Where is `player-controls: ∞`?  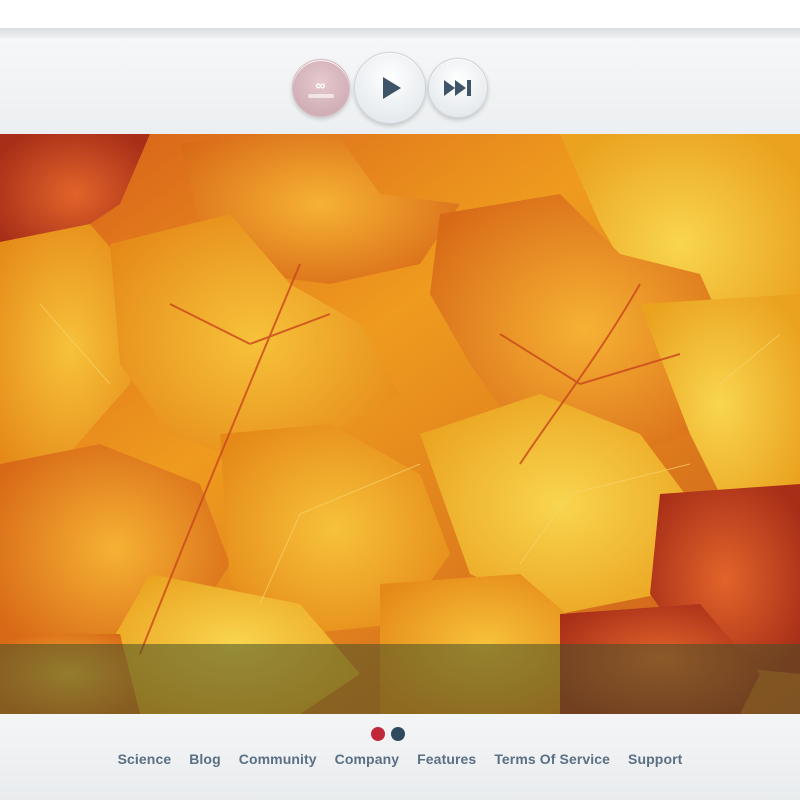
player-controls: ∞ is located at coordinates (390, 88).